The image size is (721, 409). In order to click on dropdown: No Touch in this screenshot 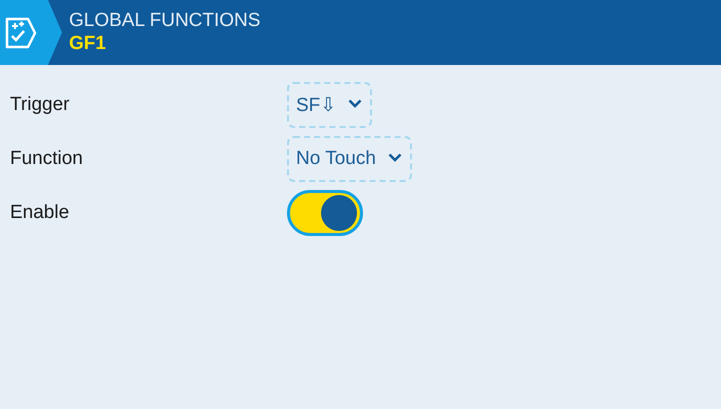, I will do `click(349, 159)`.